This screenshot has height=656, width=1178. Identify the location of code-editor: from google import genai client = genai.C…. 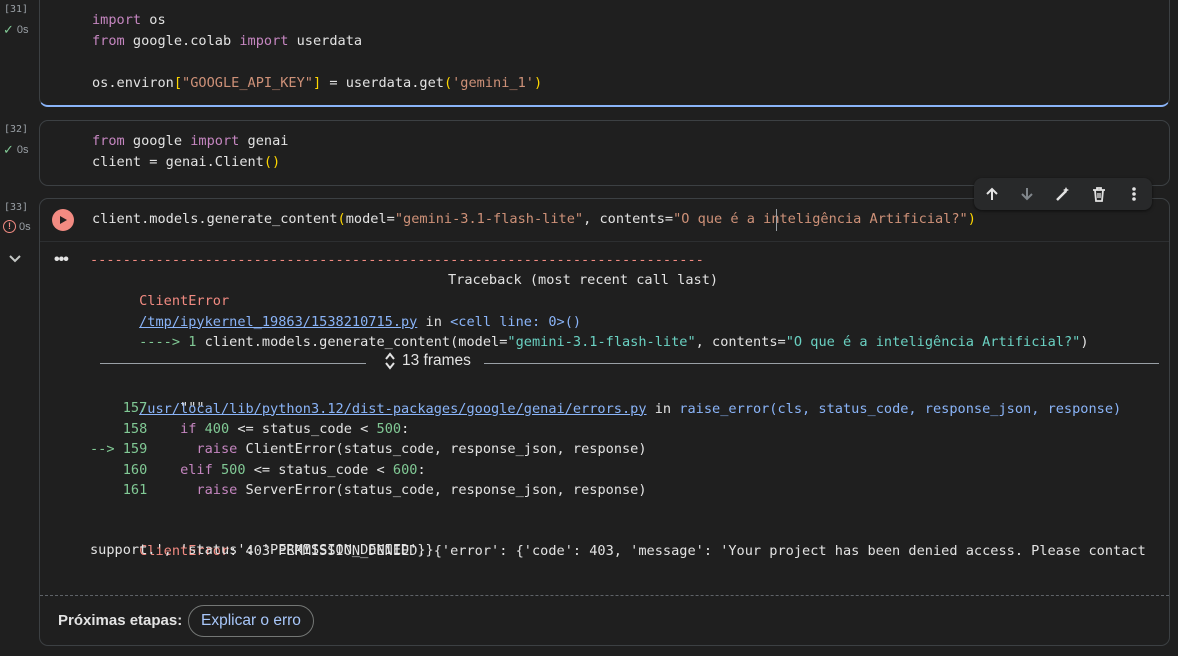
(190, 152).